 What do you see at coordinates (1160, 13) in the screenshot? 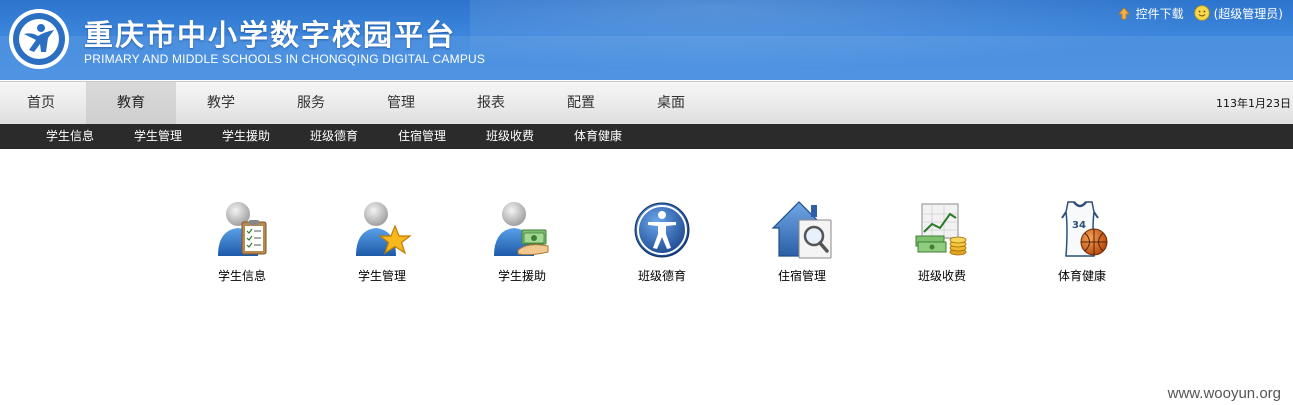
I see `plugin-download-link: 控件下载` at bounding box center [1160, 13].